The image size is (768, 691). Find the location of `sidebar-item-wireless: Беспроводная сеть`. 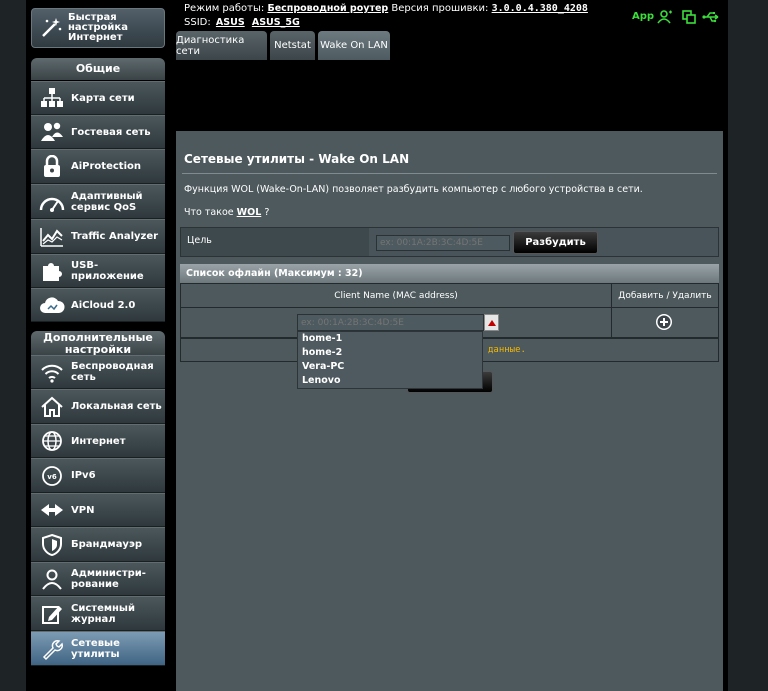

sidebar-item-wireless: Беспроводная сеть is located at coordinates (98, 372).